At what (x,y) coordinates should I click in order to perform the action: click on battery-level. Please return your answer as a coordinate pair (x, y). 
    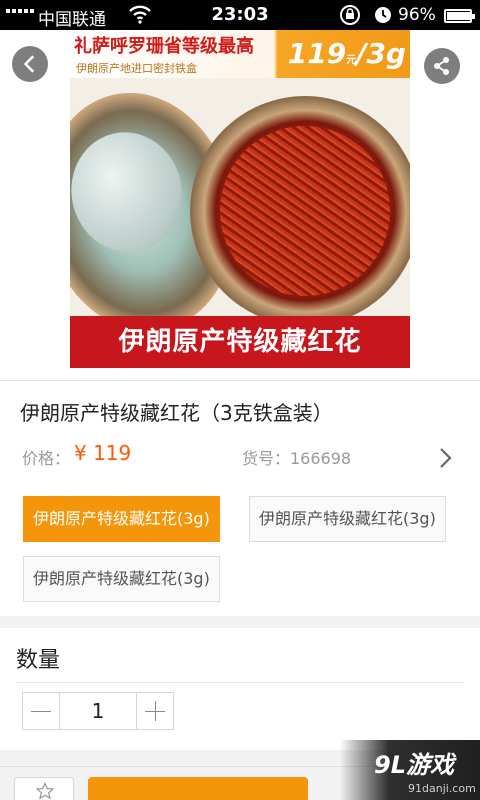
    Looking at the image, I should click on (459, 16).